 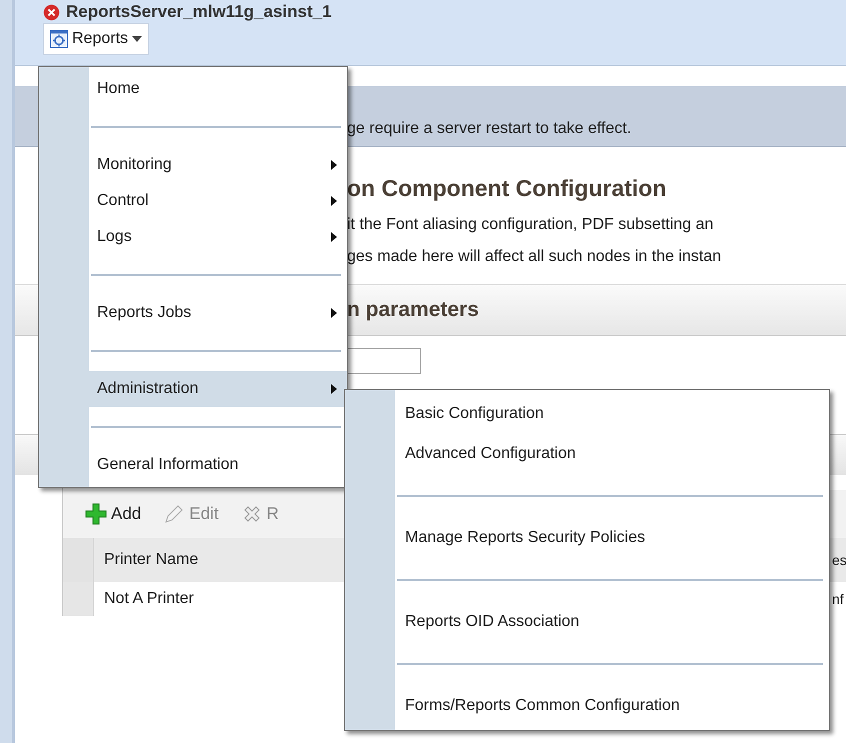 What do you see at coordinates (530, 225) in the screenshot?
I see `description-text: it the Font aliasing configuration, PDF subsetting an` at bounding box center [530, 225].